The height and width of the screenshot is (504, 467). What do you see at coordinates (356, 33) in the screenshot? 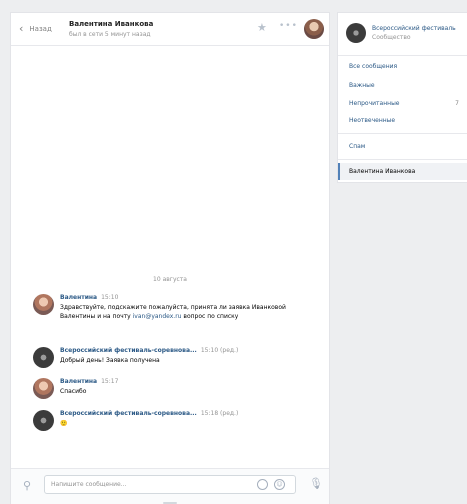
I see `group-avatar` at bounding box center [356, 33].